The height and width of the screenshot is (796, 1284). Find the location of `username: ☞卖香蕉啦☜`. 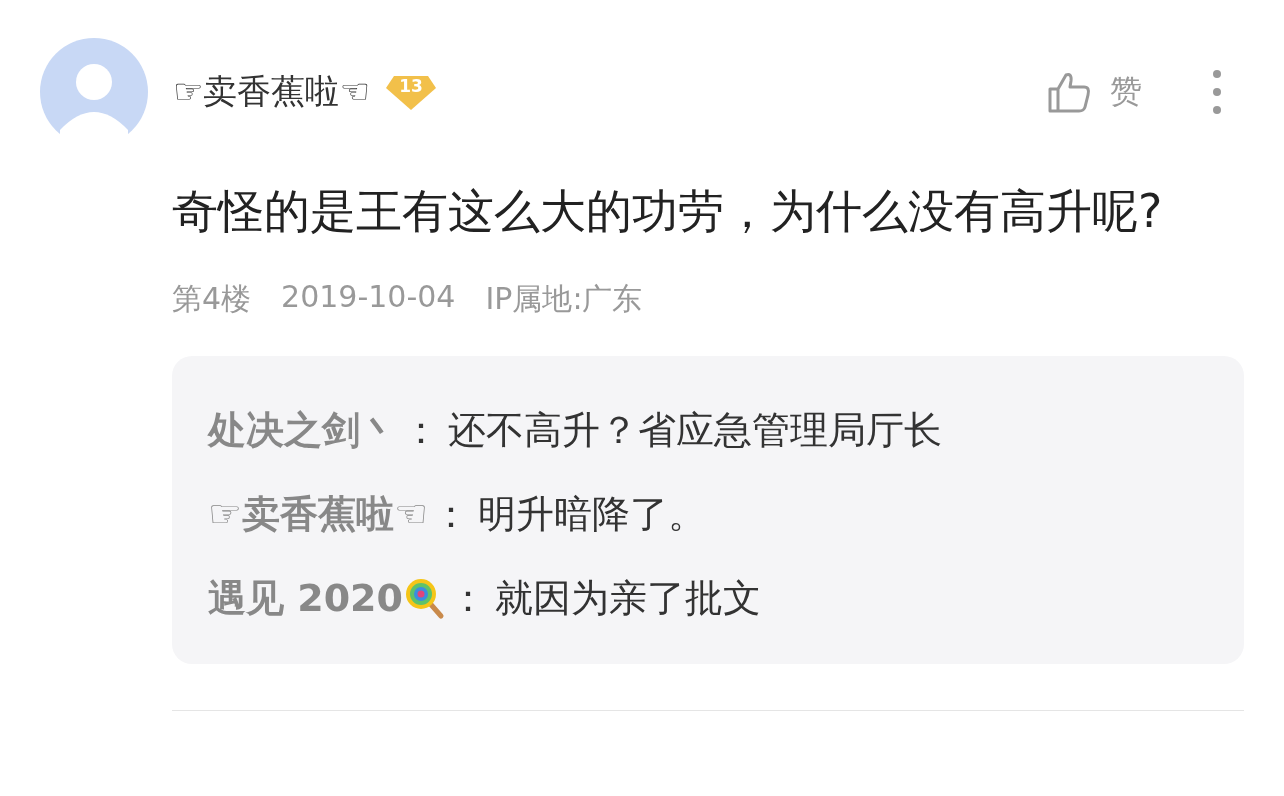

username: ☞卖香蕉啦☜ is located at coordinates (271, 92).